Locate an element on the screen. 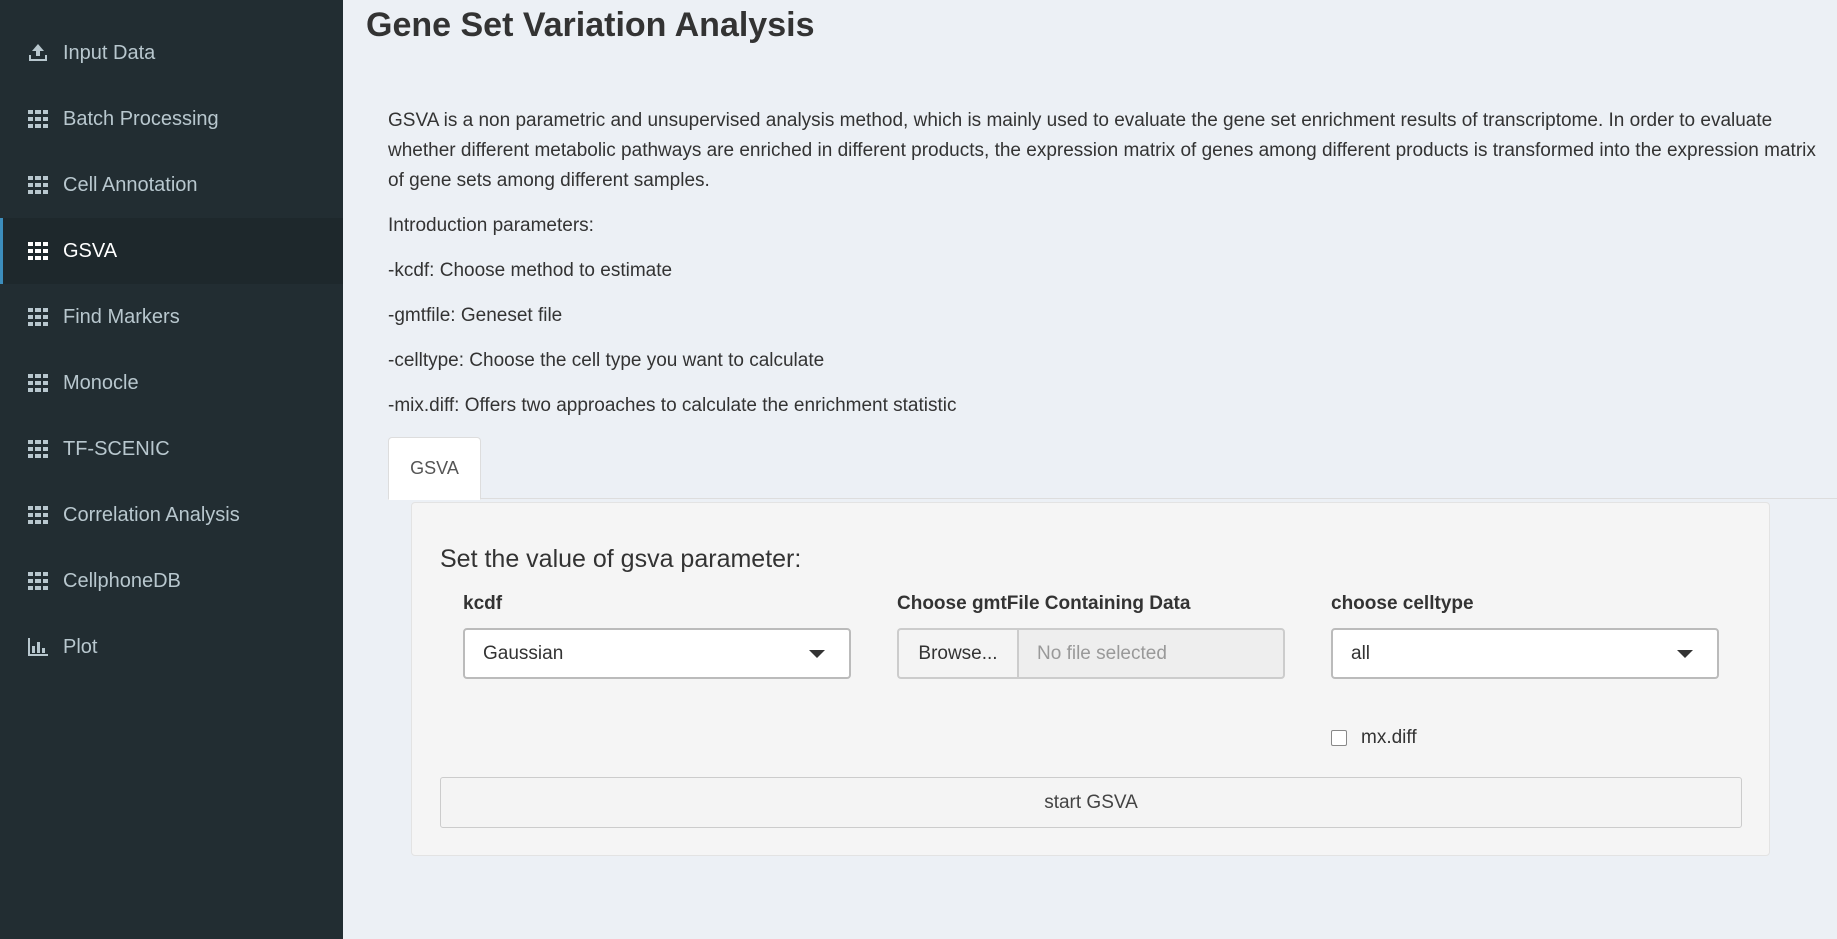 This screenshot has height=939, width=1837. sidebar-item-monocle: Monocle is located at coordinates (171, 383).